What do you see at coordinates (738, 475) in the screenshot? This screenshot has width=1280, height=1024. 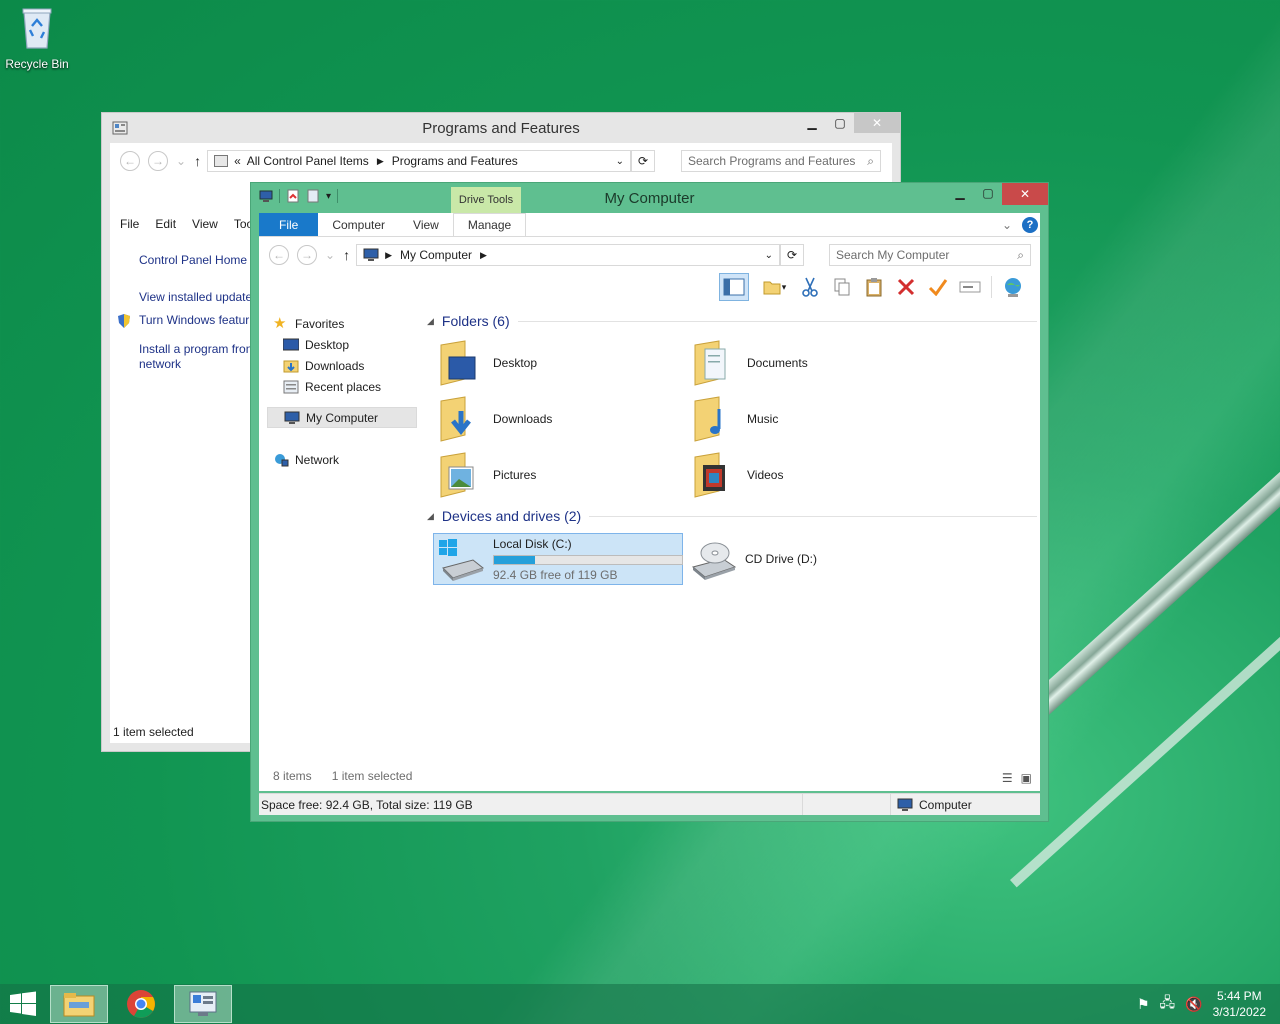 I see `folder-videos: Videos` at bounding box center [738, 475].